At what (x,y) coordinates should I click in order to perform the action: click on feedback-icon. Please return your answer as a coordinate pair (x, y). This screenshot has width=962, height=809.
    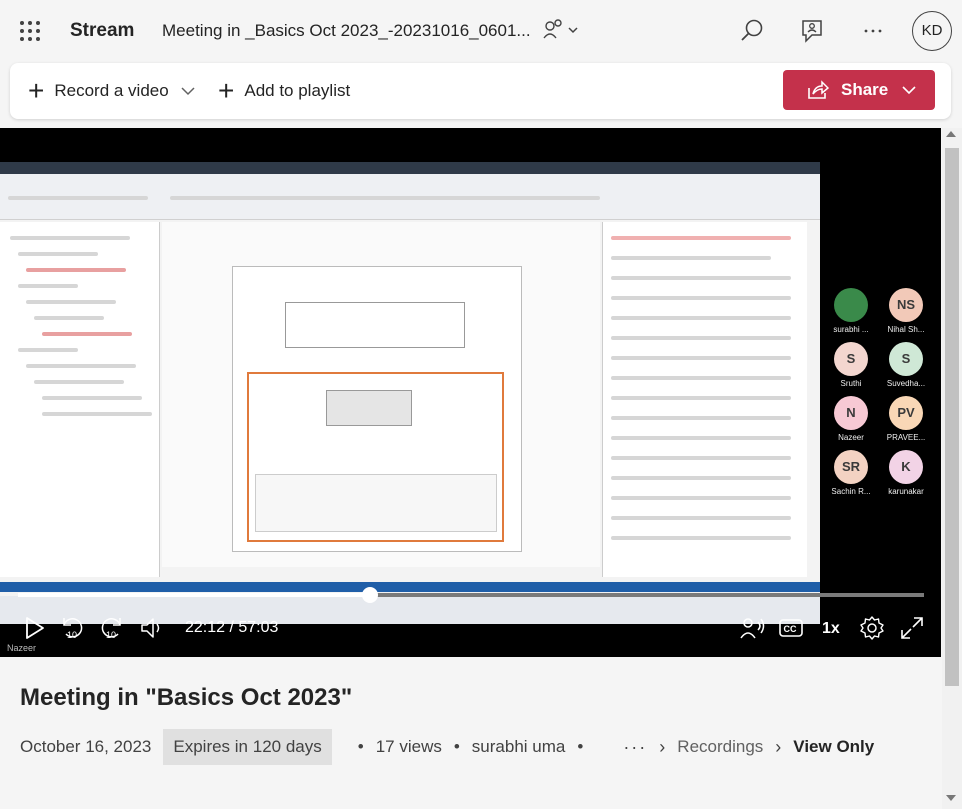
    Looking at the image, I should click on (812, 31).